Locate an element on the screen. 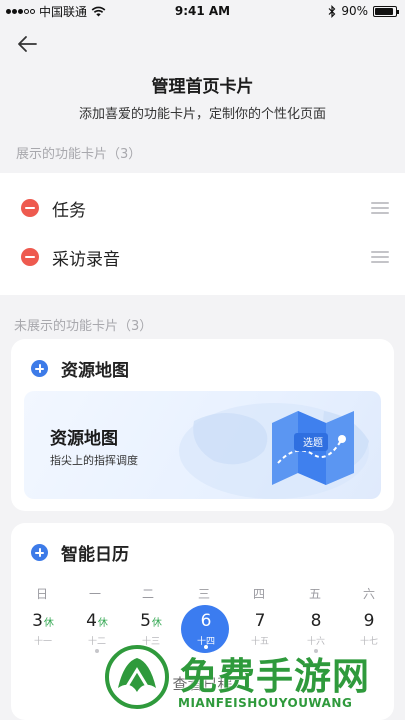 Image resolution: width=405 pixels, height=720 pixels. weekday-label: 五 is located at coordinates (314, 594).